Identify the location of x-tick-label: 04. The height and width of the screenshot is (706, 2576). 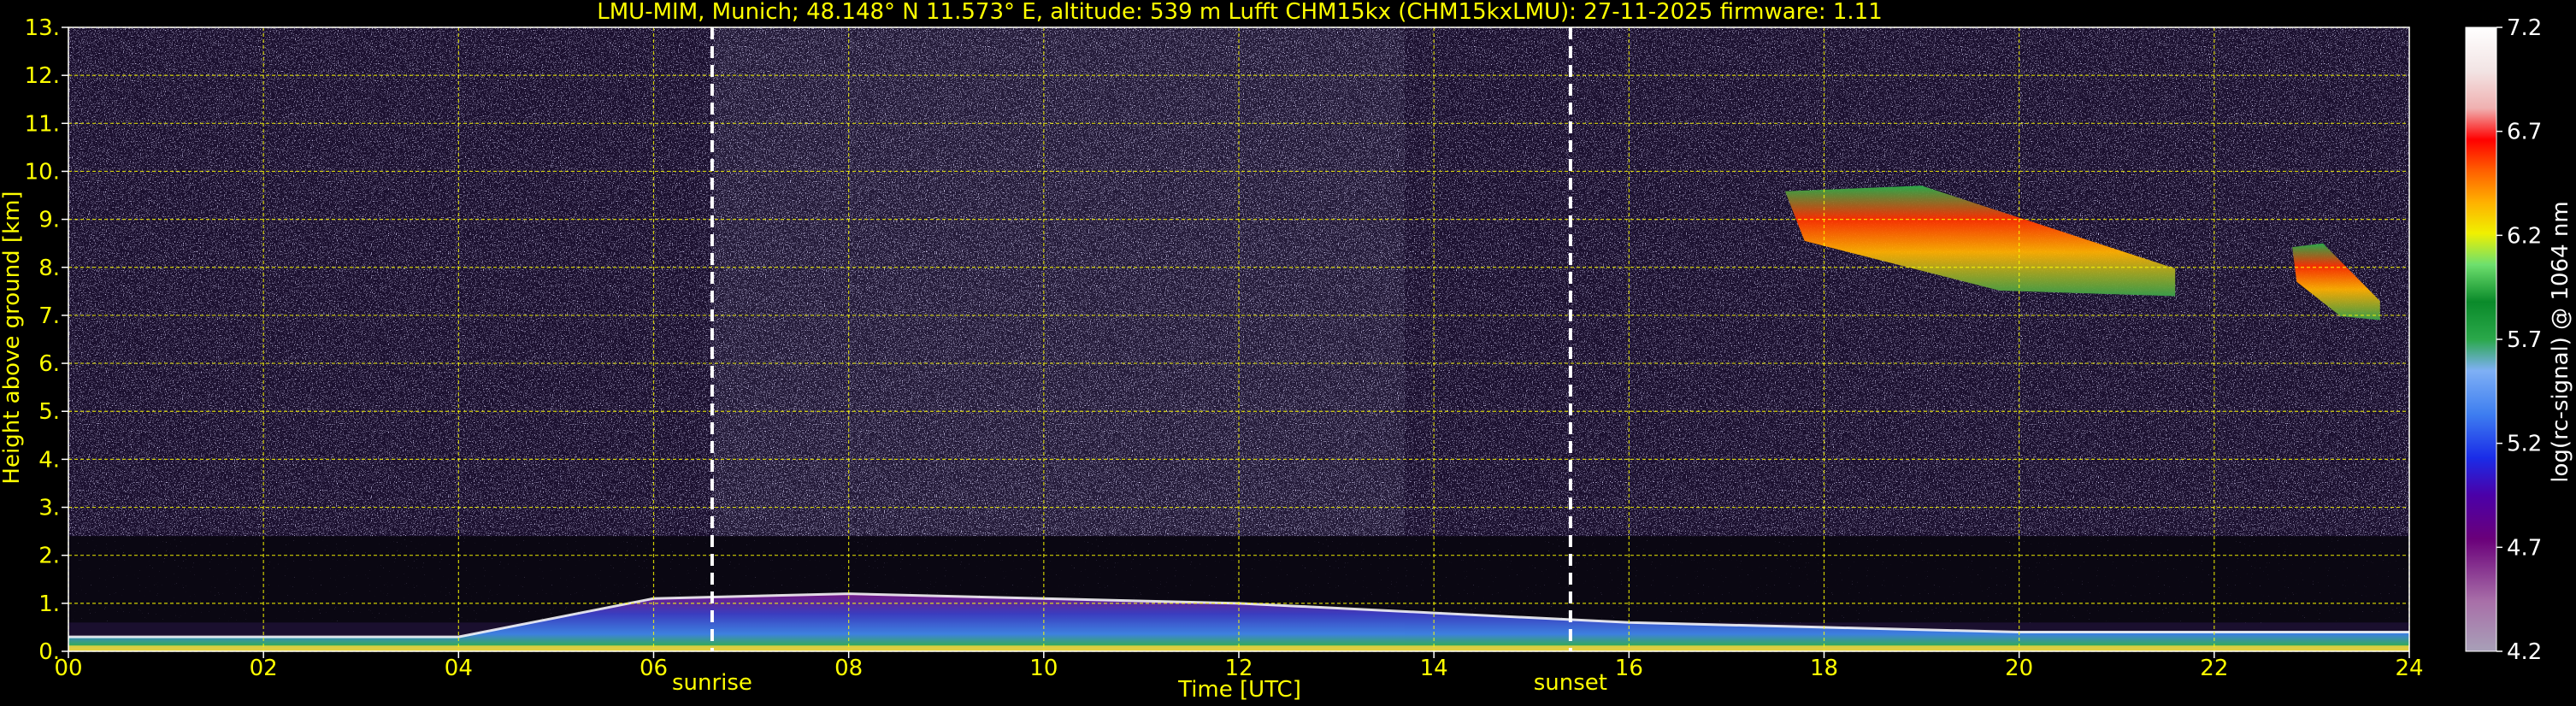
(459, 668).